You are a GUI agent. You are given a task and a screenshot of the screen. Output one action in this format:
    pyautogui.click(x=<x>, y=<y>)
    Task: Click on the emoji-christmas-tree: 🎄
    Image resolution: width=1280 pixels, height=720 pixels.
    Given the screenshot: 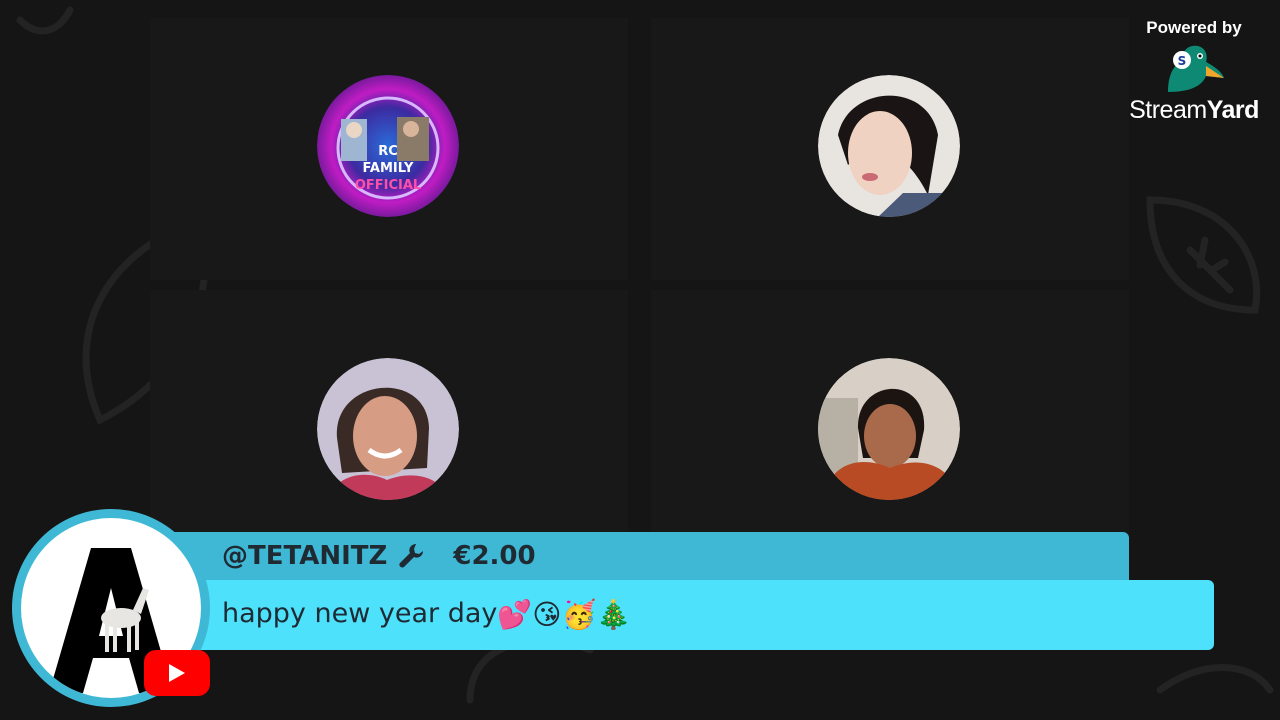 What is the action you would take?
    pyautogui.click(x=614, y=614)
    